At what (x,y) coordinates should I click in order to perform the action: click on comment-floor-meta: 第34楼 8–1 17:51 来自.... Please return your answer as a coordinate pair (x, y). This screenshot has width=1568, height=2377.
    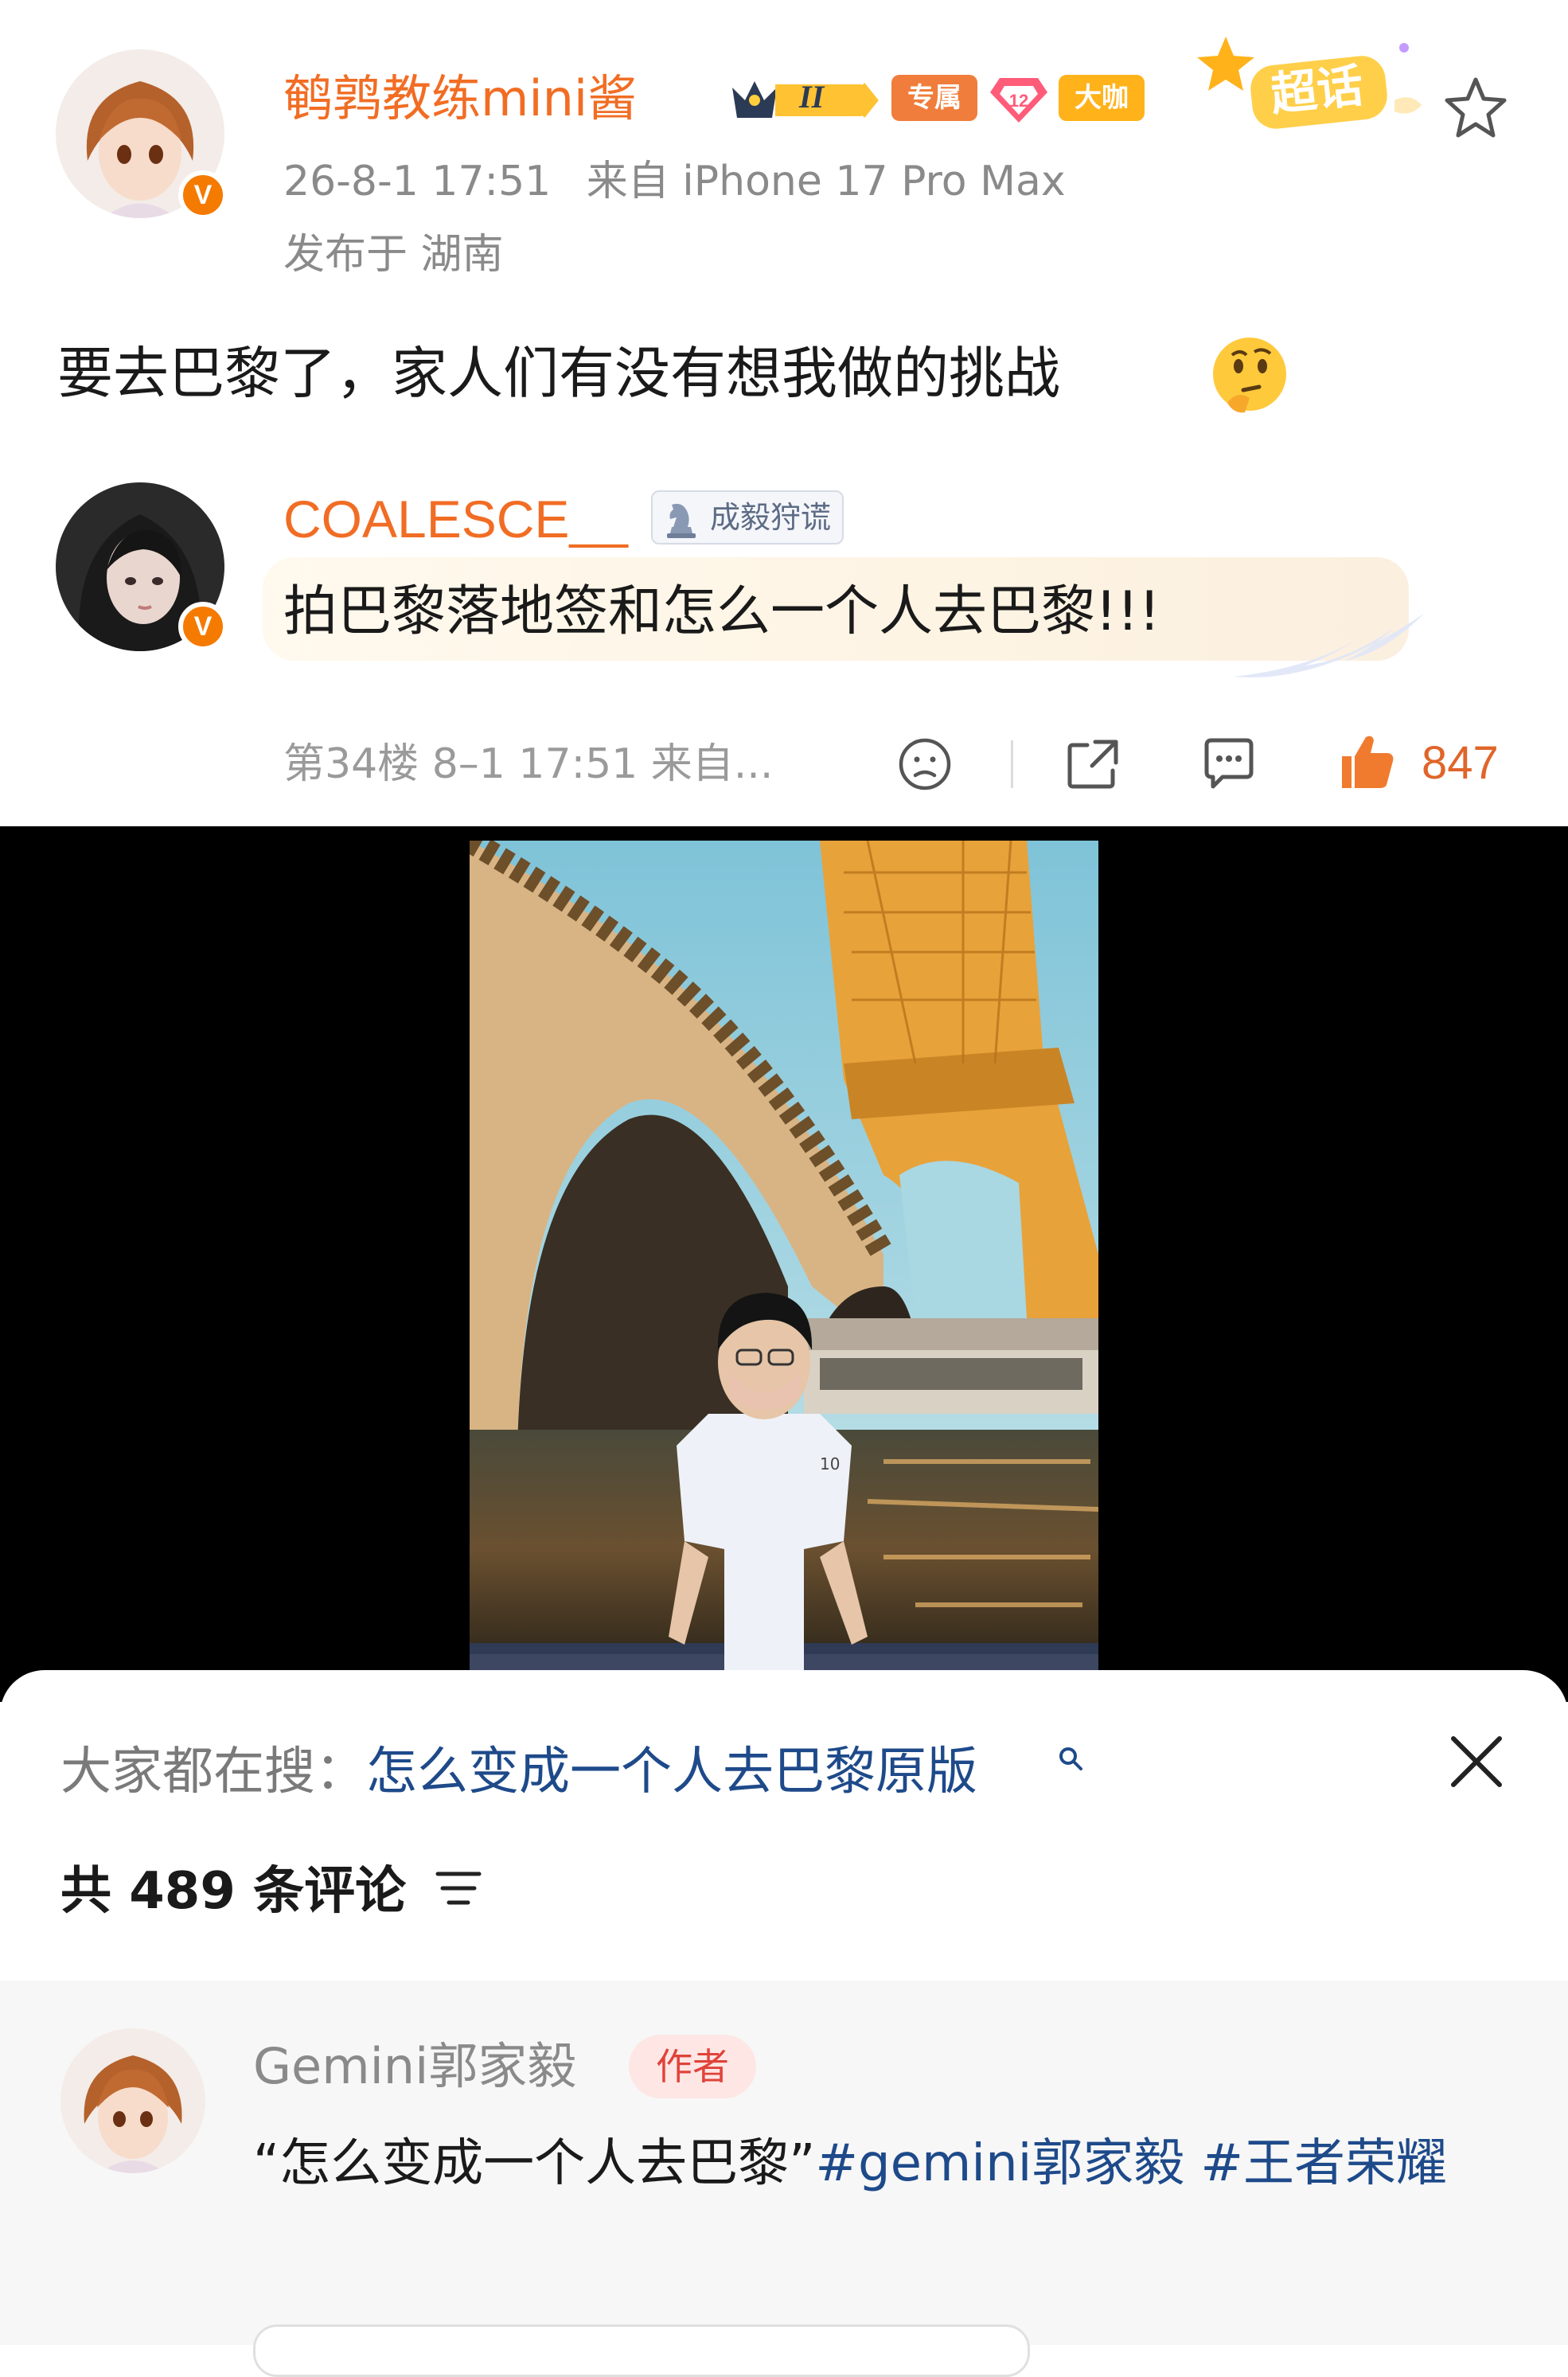
    Looking at the image, I should click on (528, 764).